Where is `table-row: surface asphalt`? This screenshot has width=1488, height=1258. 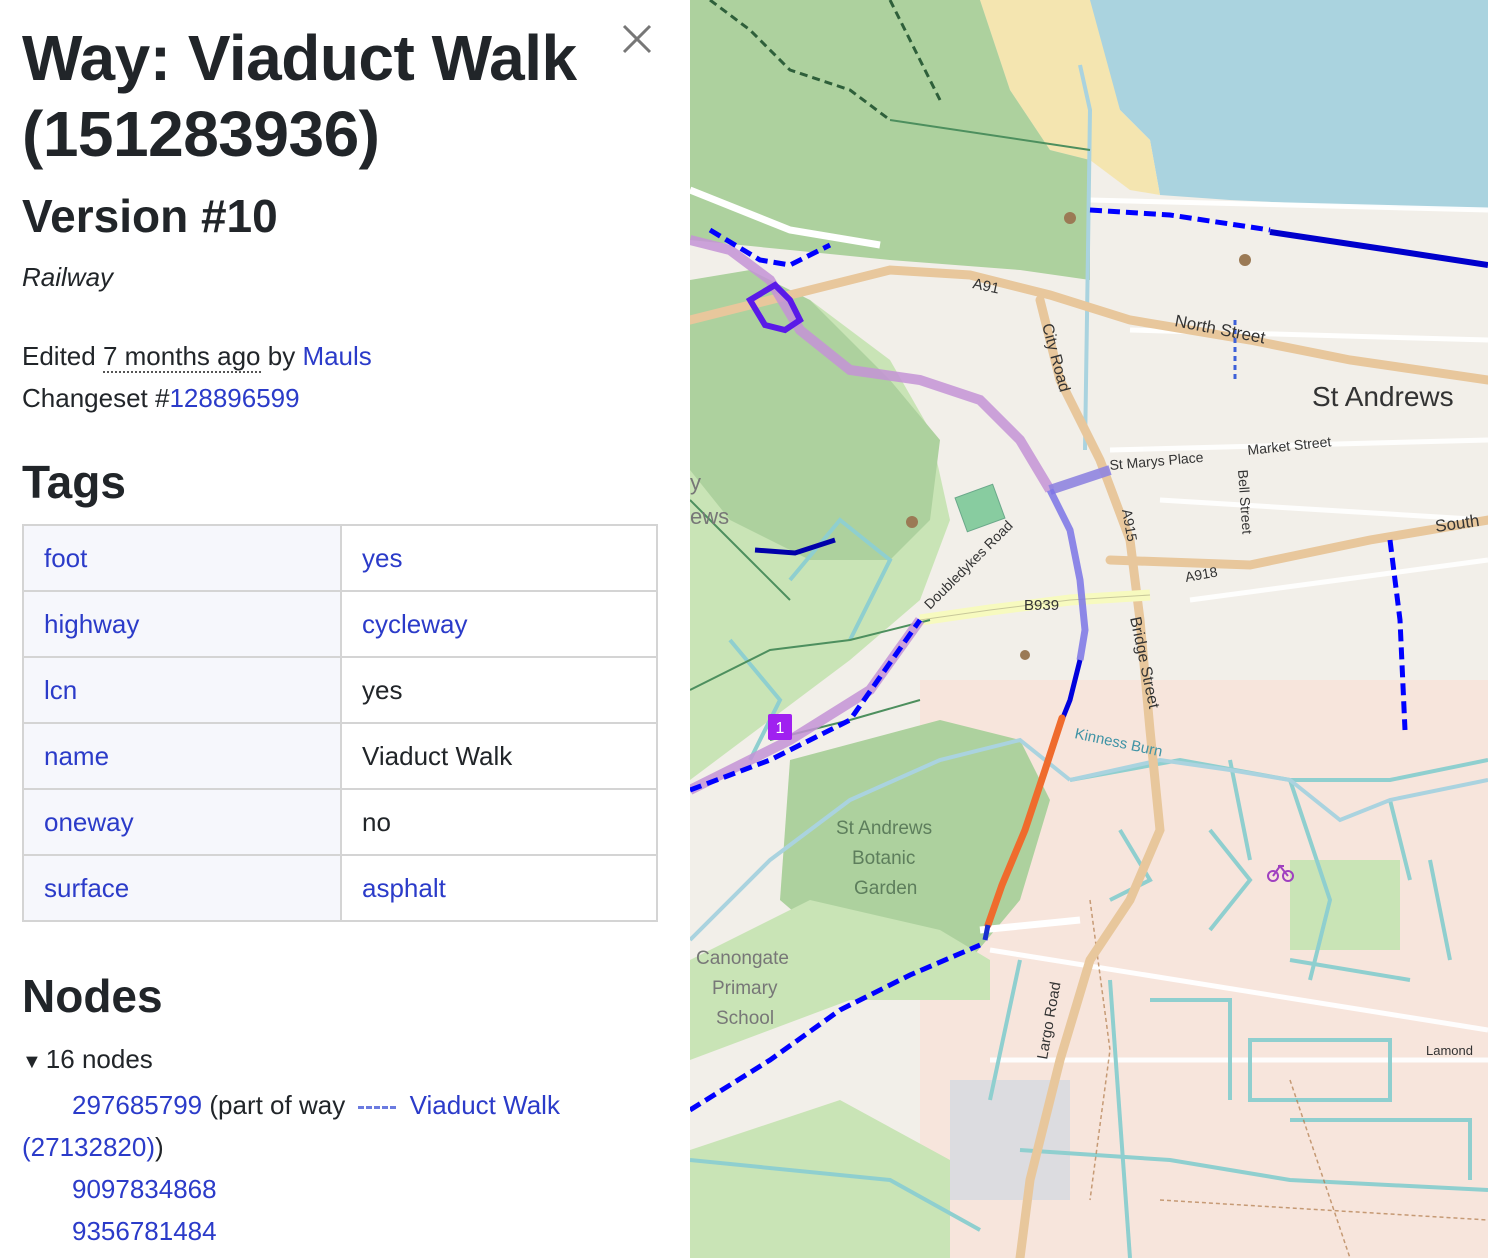
table-row: surface asphalt is located at coordinates (340, 888).